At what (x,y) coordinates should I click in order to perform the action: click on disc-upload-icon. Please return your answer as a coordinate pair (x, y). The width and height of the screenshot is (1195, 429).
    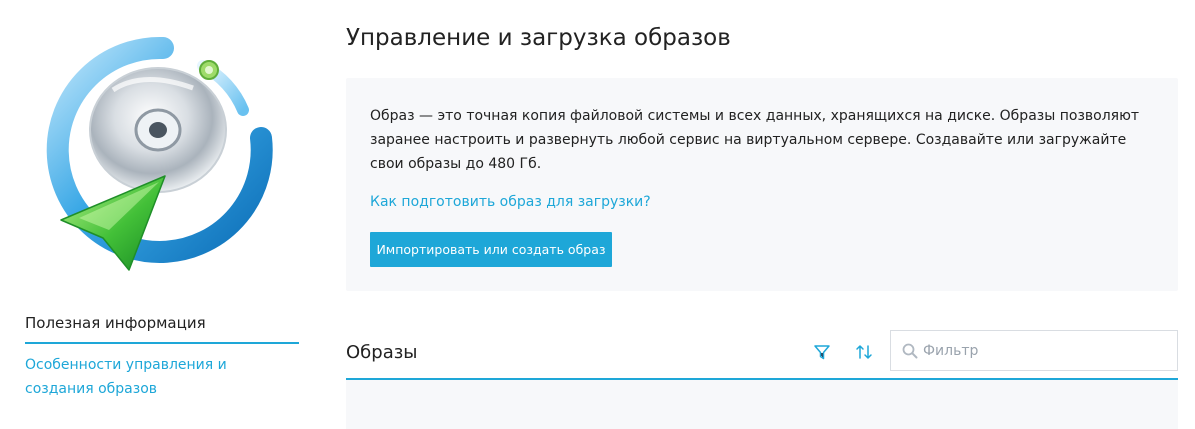
    Looking at the image, I should click on (168, 155).